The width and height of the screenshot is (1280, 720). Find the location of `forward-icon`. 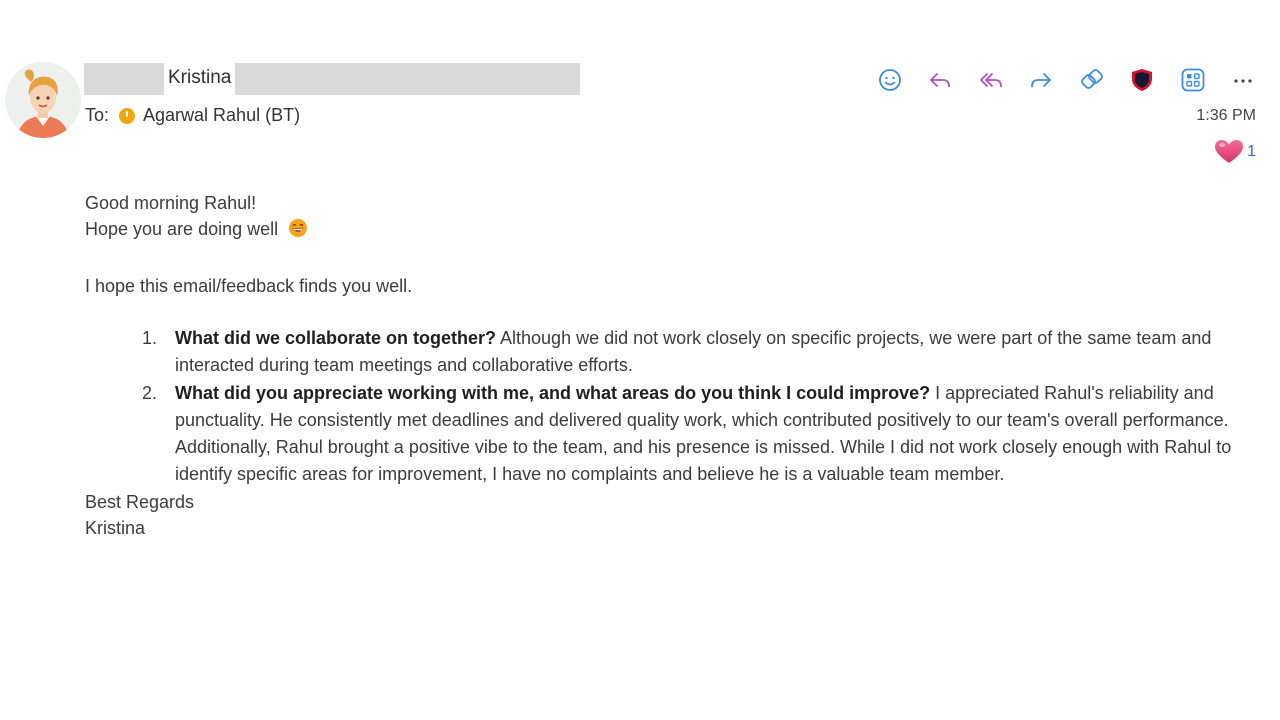

forward-icon is located at coordinates (1041, 80).